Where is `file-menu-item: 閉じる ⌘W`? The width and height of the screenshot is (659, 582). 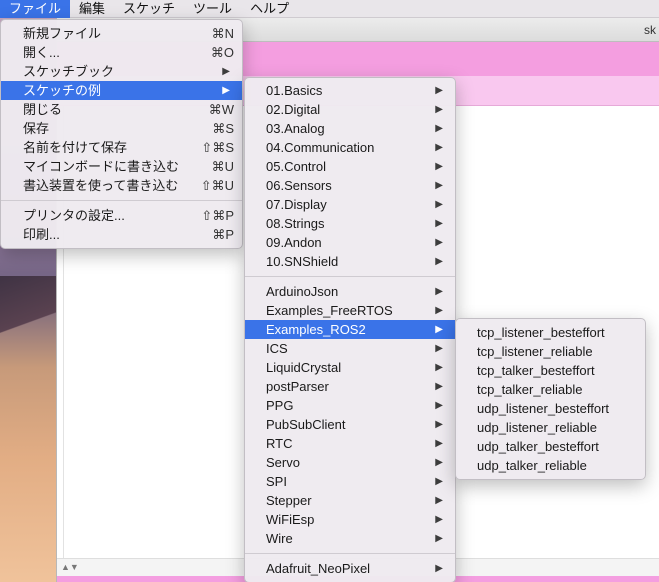
file-menu-item: 閉じる ⌘W is located at coordinates (121, 109).